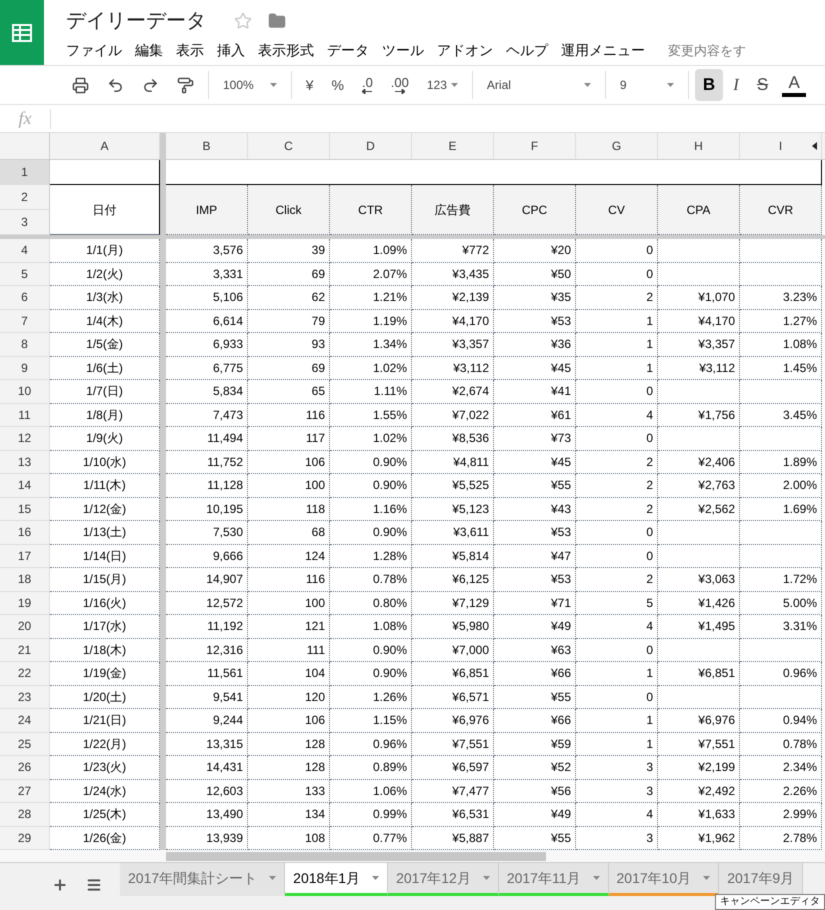  What do you see at coordinates (24, 172) in the screenshot?
I see `row-number: 1` at bounding box center [24, 172].